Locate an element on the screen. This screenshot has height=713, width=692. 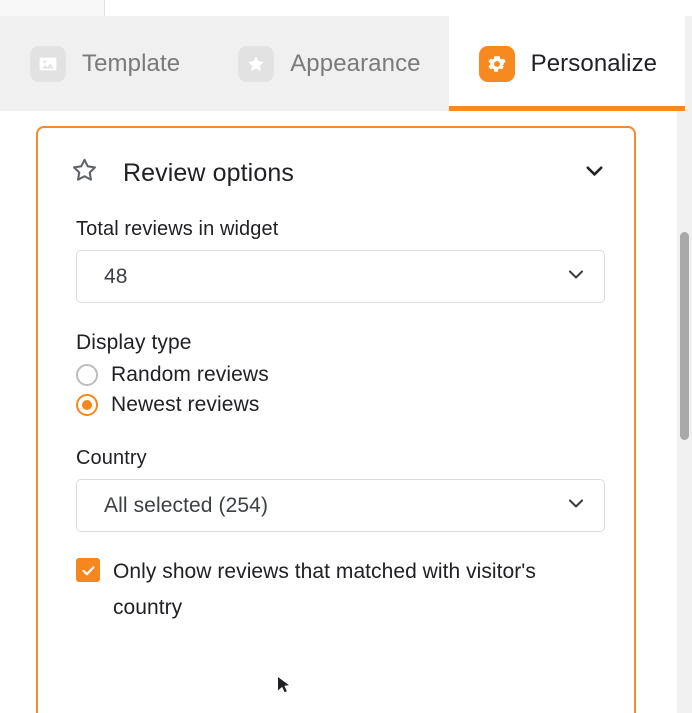
vertical-scrollbar-track is located at coordinates (684, 412).